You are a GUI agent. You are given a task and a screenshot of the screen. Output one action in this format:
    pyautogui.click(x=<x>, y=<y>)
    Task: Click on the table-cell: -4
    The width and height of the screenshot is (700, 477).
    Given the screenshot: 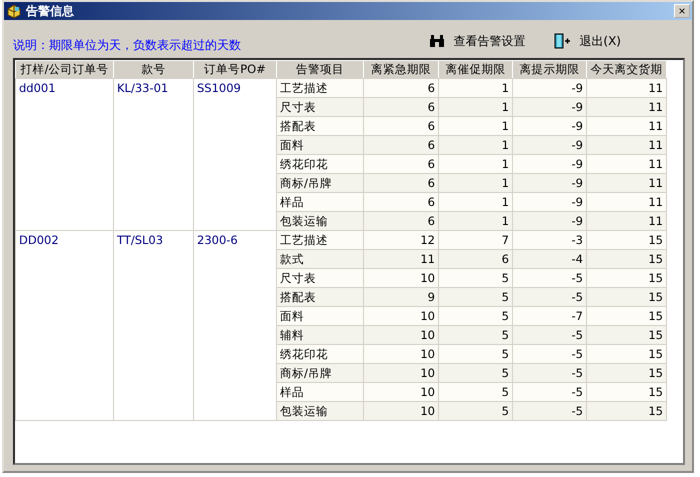 What is the action you would take?
    pyautogui.click(x=549, y=259)
    